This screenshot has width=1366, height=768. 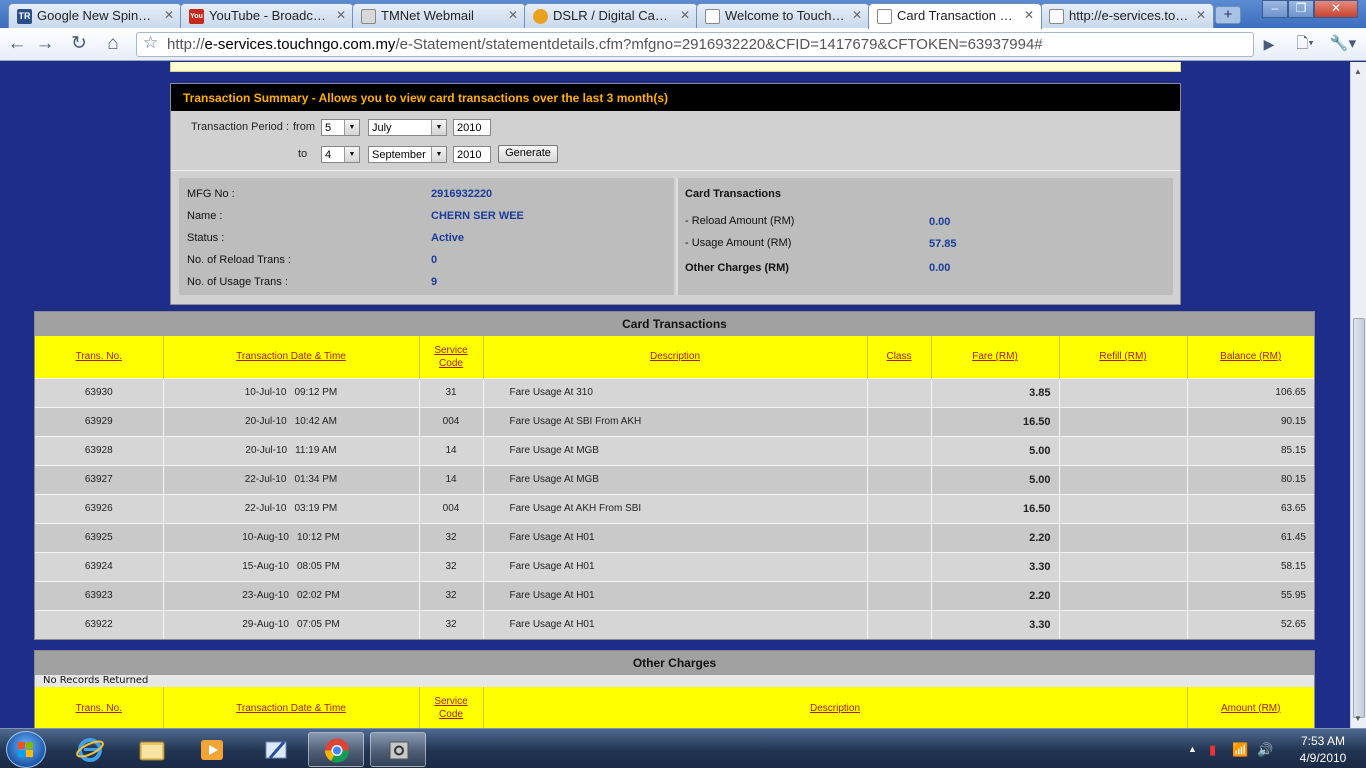 I want to click on col-fare: Fare (RM), so click(x=995, y=357).